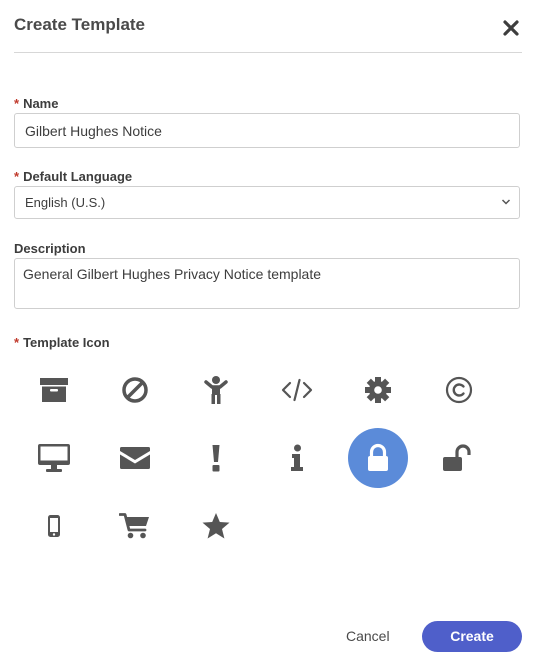  I want to click on ban-icon, so click(135, 390).